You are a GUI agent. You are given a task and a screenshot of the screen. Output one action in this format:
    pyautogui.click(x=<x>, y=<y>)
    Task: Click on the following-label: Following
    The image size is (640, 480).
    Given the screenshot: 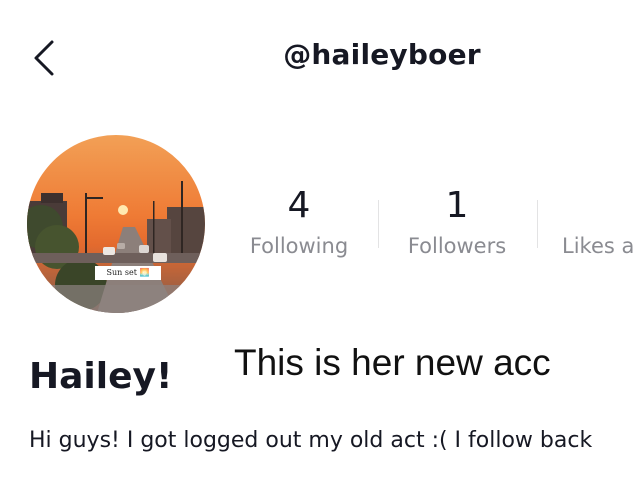 What is the action you would take?
    pyautogui.click(x=299, y=246)
    